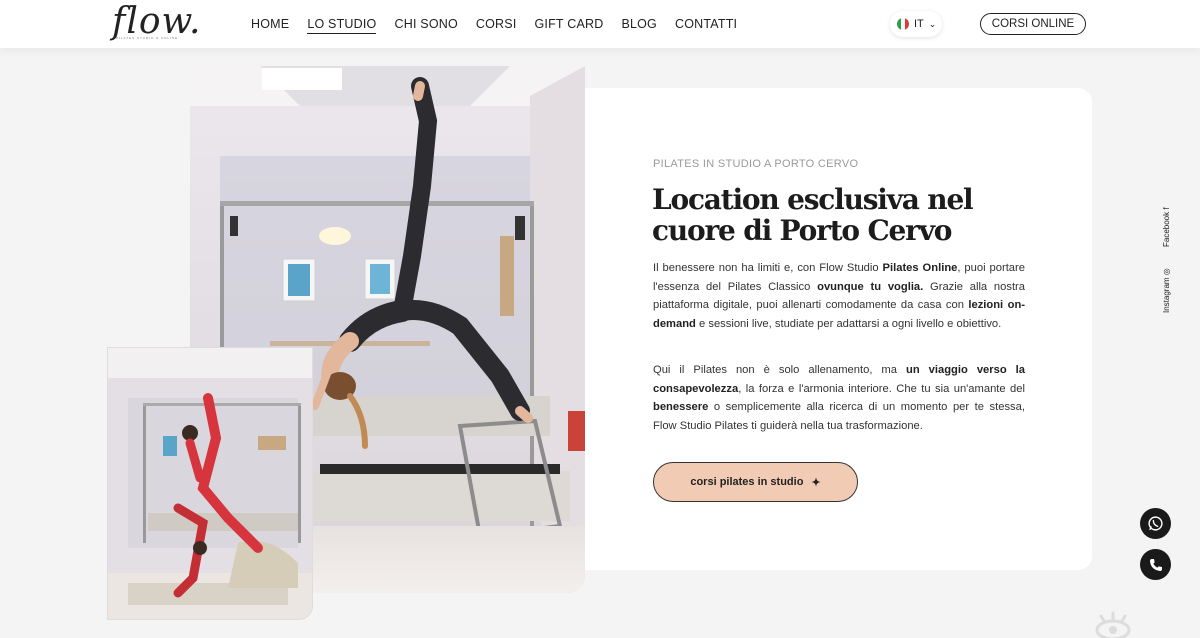  What do you see at coordinates (425, 24) in the screenshot?
I see `nav-chi-sono: CHI SONO` at bounding box center [425, 24].